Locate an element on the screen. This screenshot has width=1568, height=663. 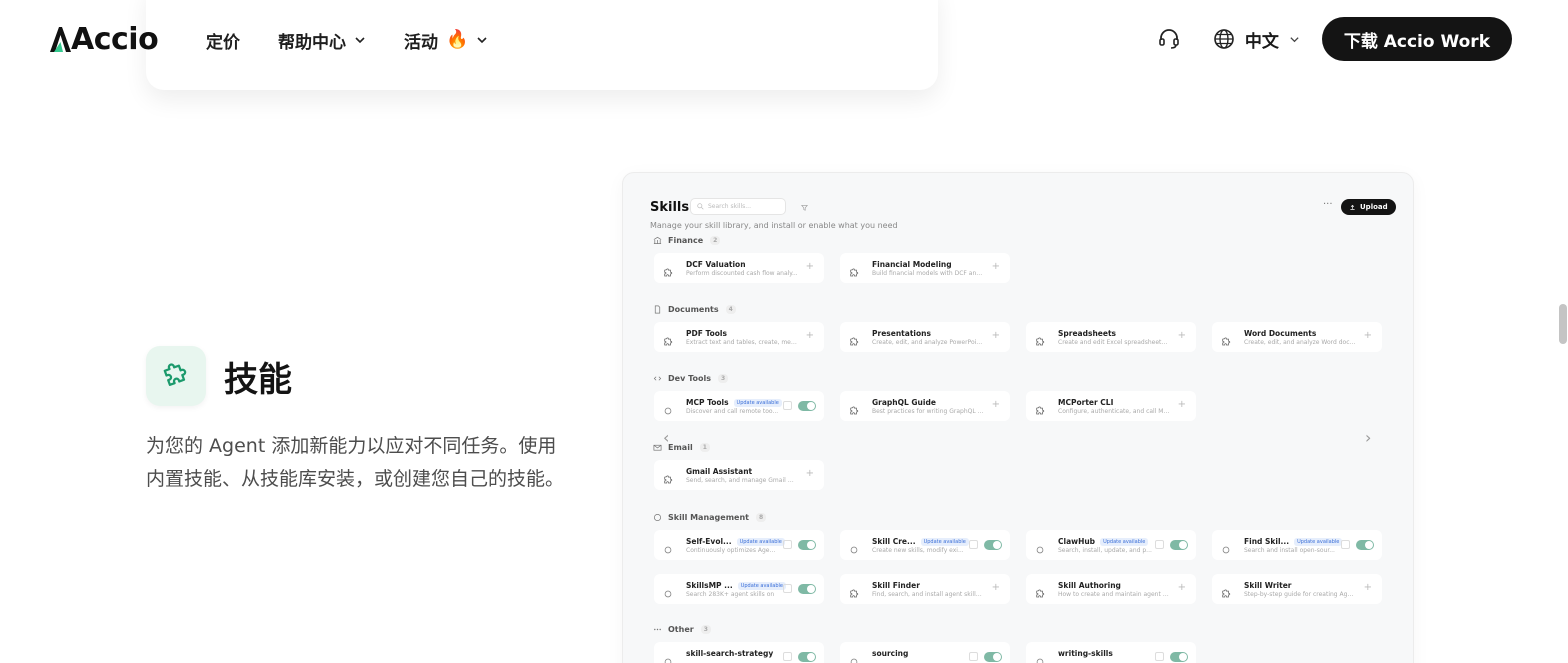
skill-name: GraphQL Guide is located at coordinates (904, 402).